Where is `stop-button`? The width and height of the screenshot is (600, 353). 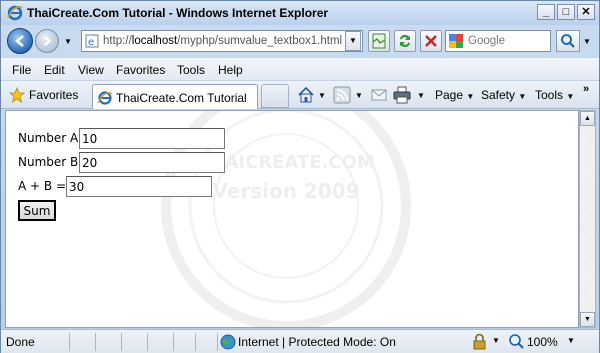
stop-button is located at coordinates (431, 41).